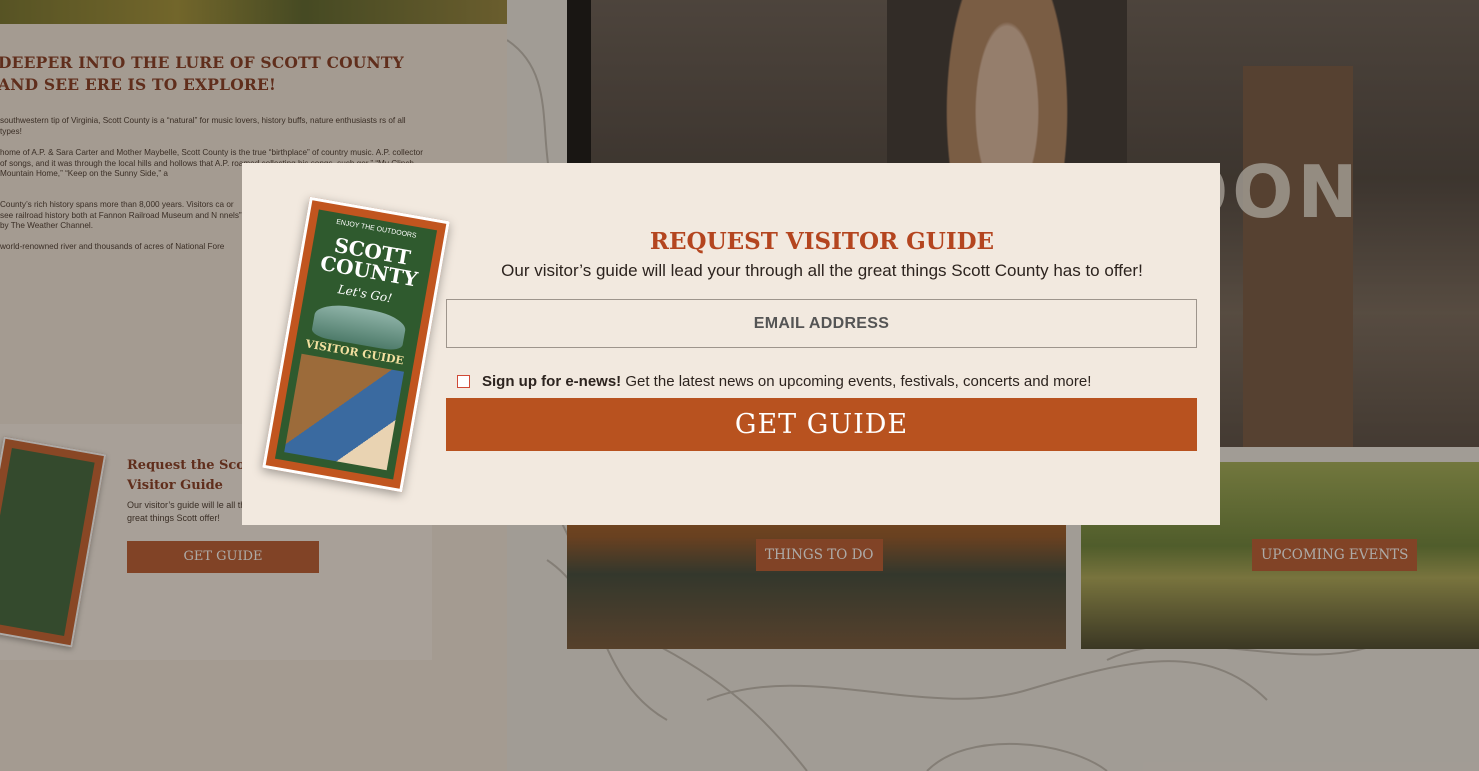 Image resolution: width=1479 pixels, height=771 pixels. I want to click on get-guide-button: GET GUIDE, so click(821, 424).